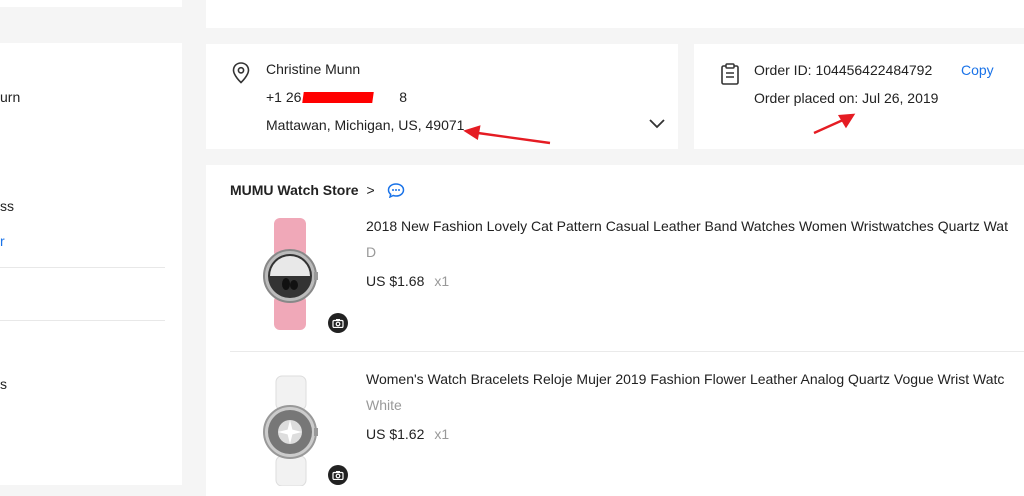 The image size is (1024, 496). I want to click on product-price: US $1.68, so click(395, 281).